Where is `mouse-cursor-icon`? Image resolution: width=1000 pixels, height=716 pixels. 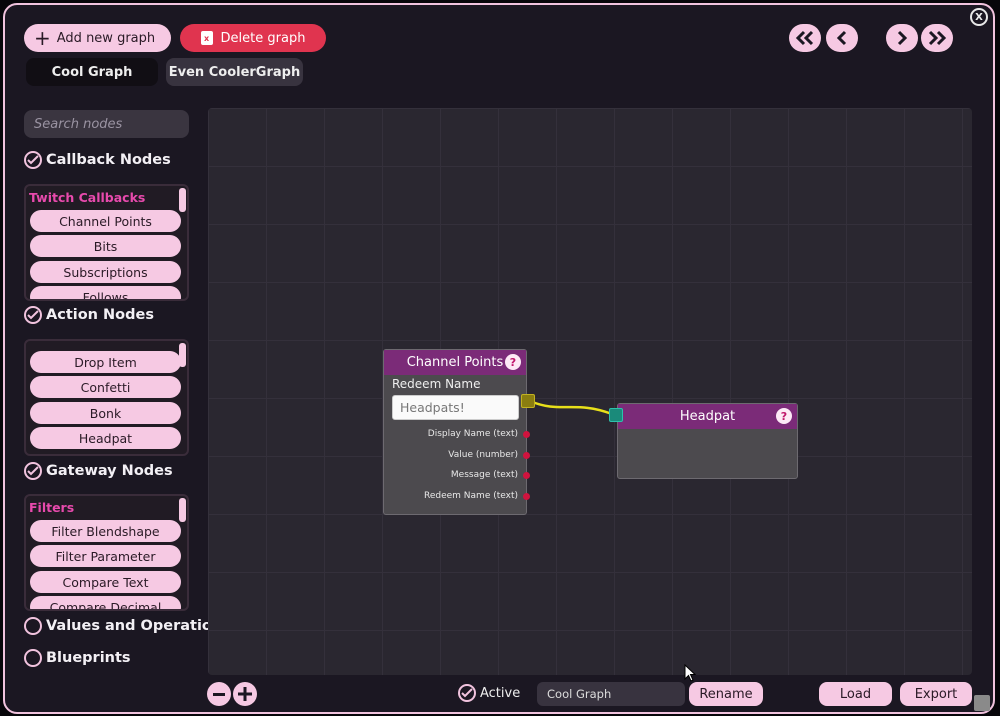
mouse-cursor-icon is located at coordinates (690, 673).